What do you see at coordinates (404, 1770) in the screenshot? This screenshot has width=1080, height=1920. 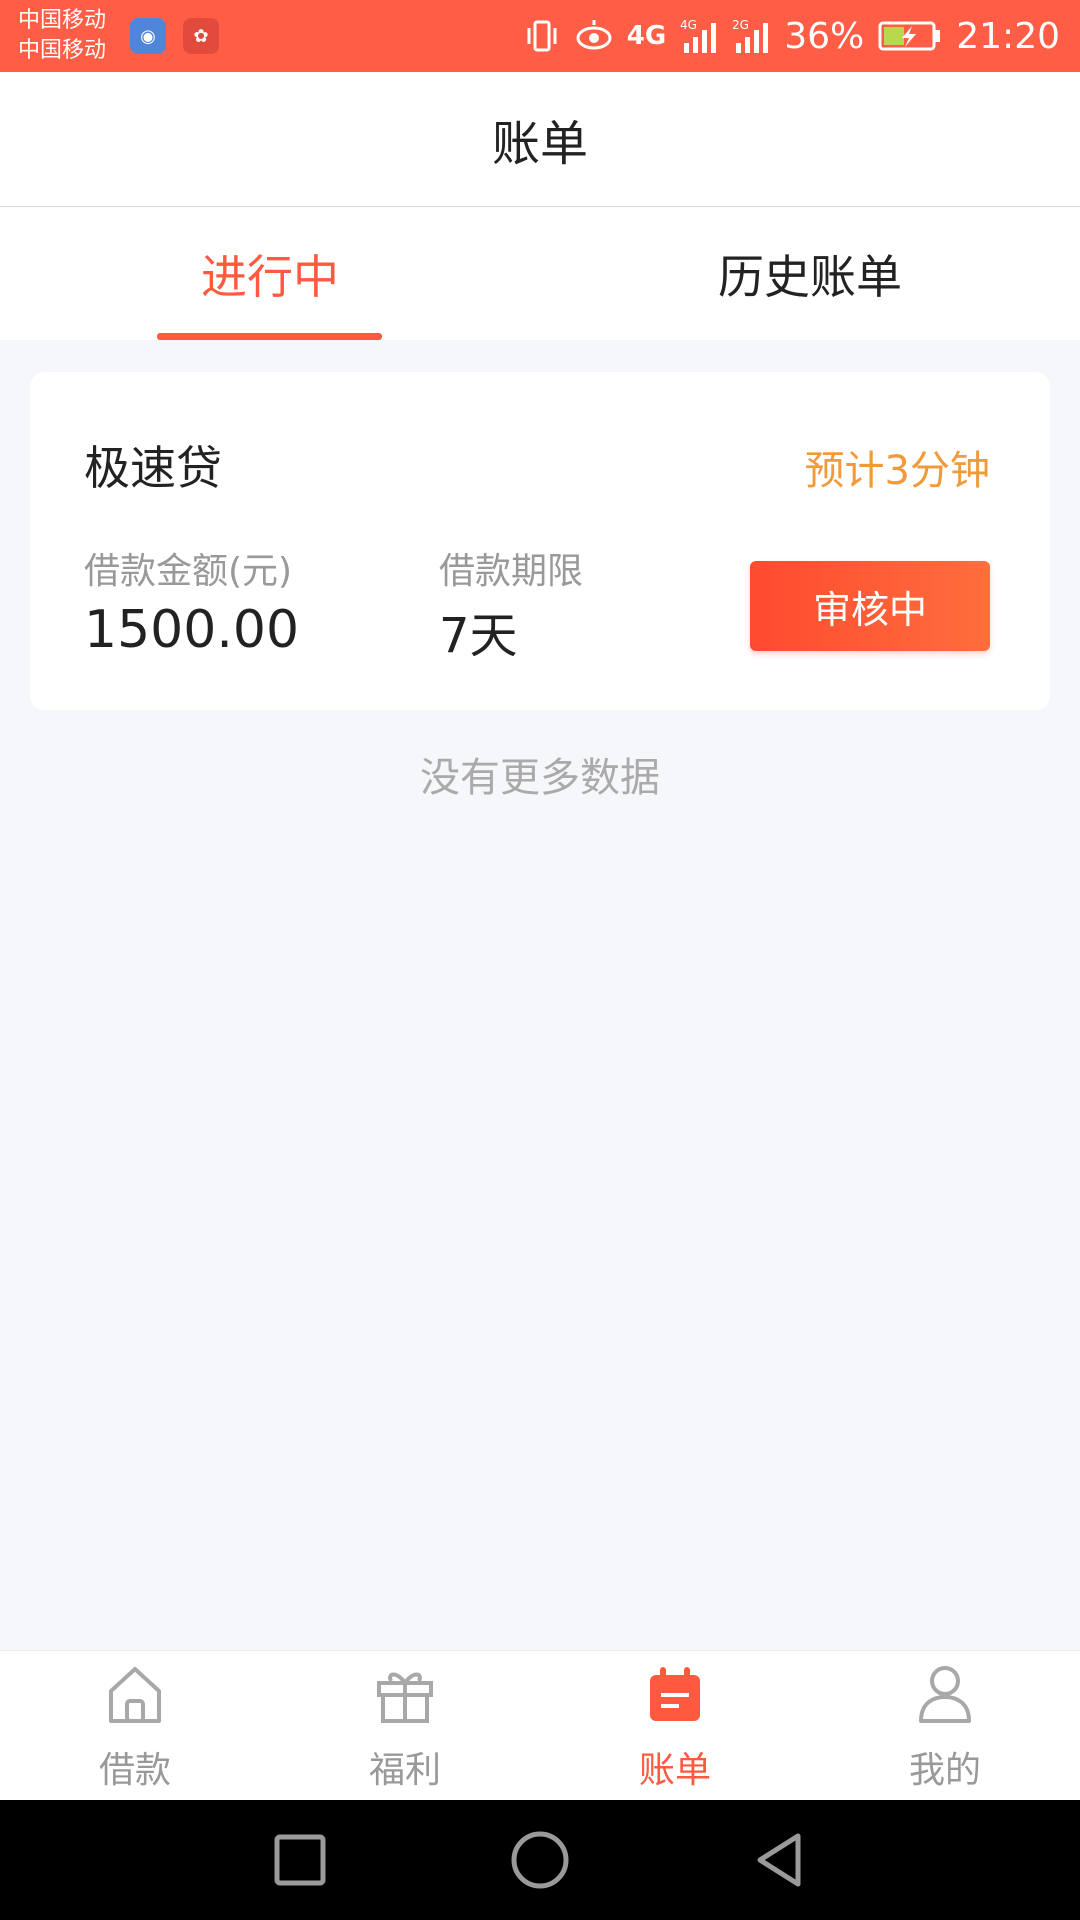 I see `nav-label: 福利` at bounding box center [404, 1770].